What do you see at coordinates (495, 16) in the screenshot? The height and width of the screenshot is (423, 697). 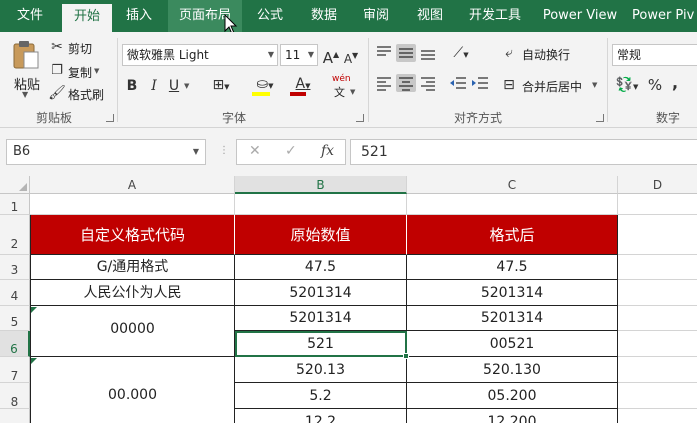 I see `tab-developer: 开发工具` at bounding box center [495, 16].